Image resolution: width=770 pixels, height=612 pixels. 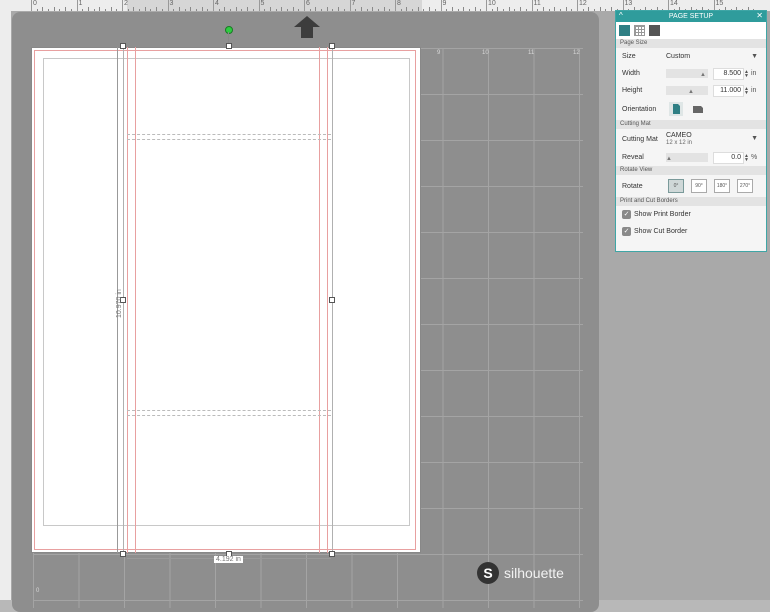 I want to click on show-cut-border-label: Show Cut Border, so click(x=661, y=231).